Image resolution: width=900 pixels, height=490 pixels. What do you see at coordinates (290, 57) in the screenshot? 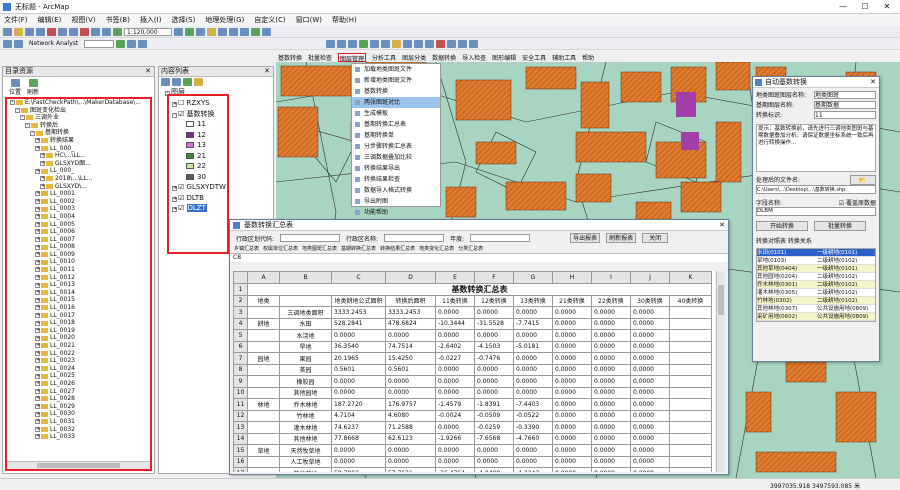
I see `extension-menu-item: 基数转换` at bounding box center [290, 57].